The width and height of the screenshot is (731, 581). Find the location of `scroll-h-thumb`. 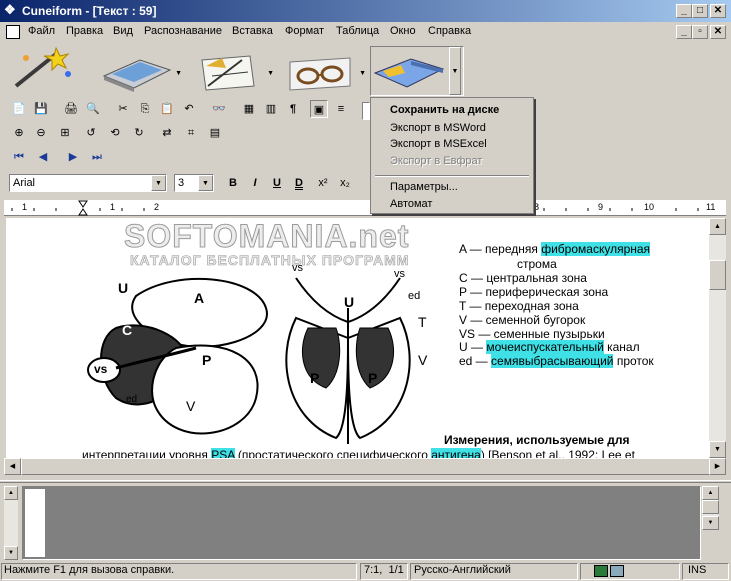

scroll-h-thumb is located at coordinates (366, 466).